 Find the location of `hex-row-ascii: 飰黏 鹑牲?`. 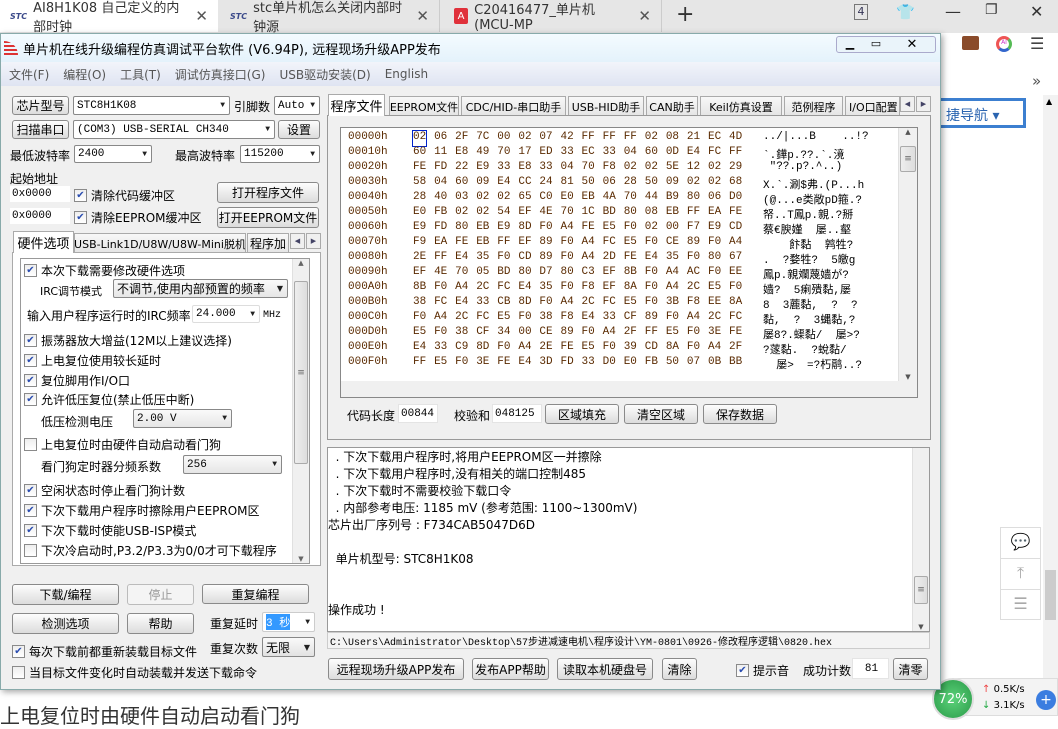

hex-row-ascii: 飰黏 鹑牲? is located at coordinates (830, 243).